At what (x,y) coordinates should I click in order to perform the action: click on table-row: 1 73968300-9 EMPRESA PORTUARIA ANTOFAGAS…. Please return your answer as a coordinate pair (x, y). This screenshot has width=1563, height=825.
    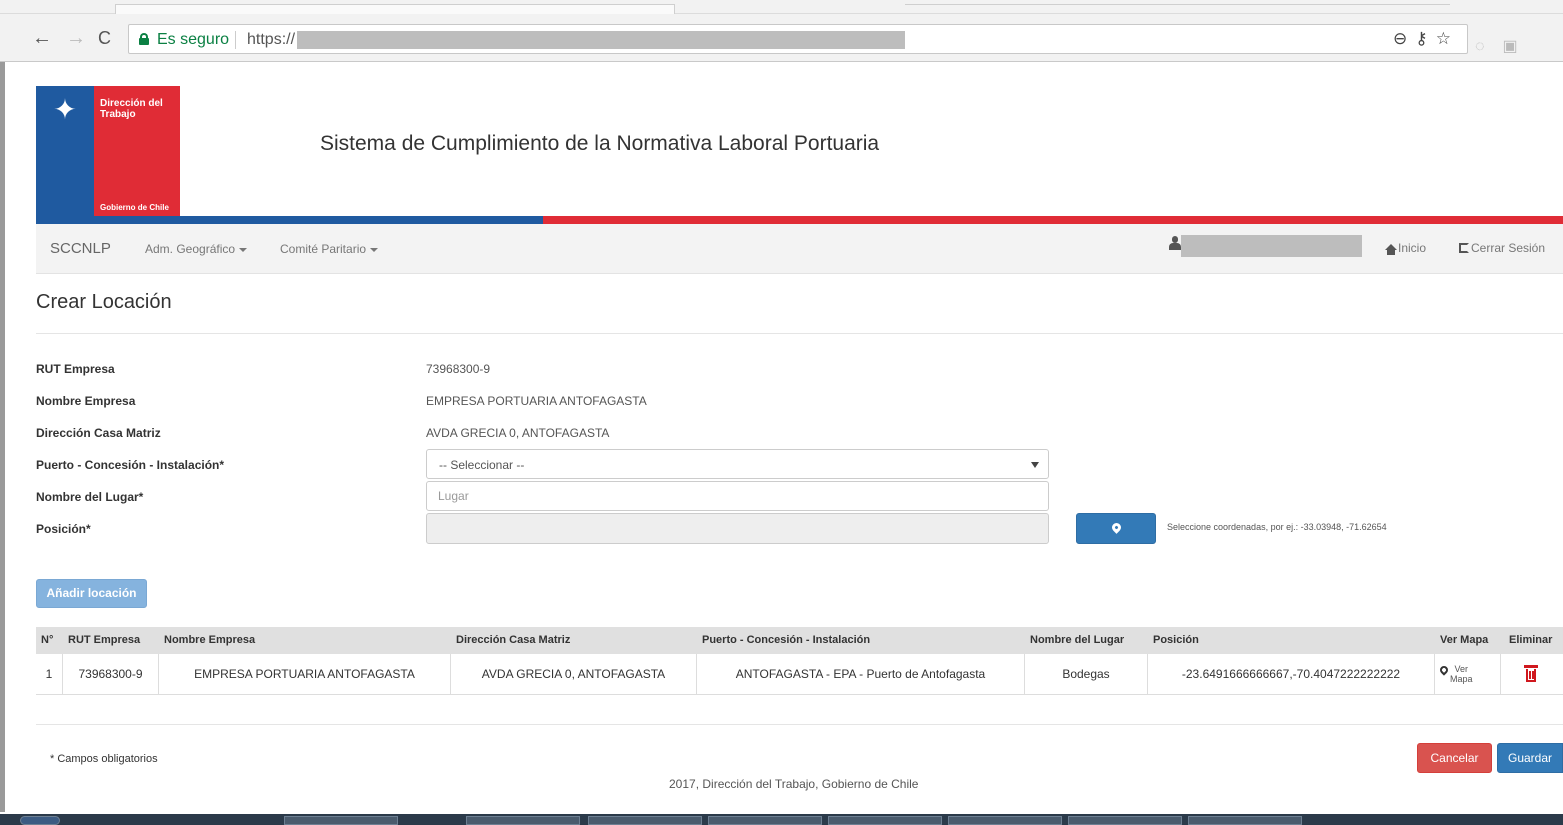
    Looking at the image, I should click on (799, 674).